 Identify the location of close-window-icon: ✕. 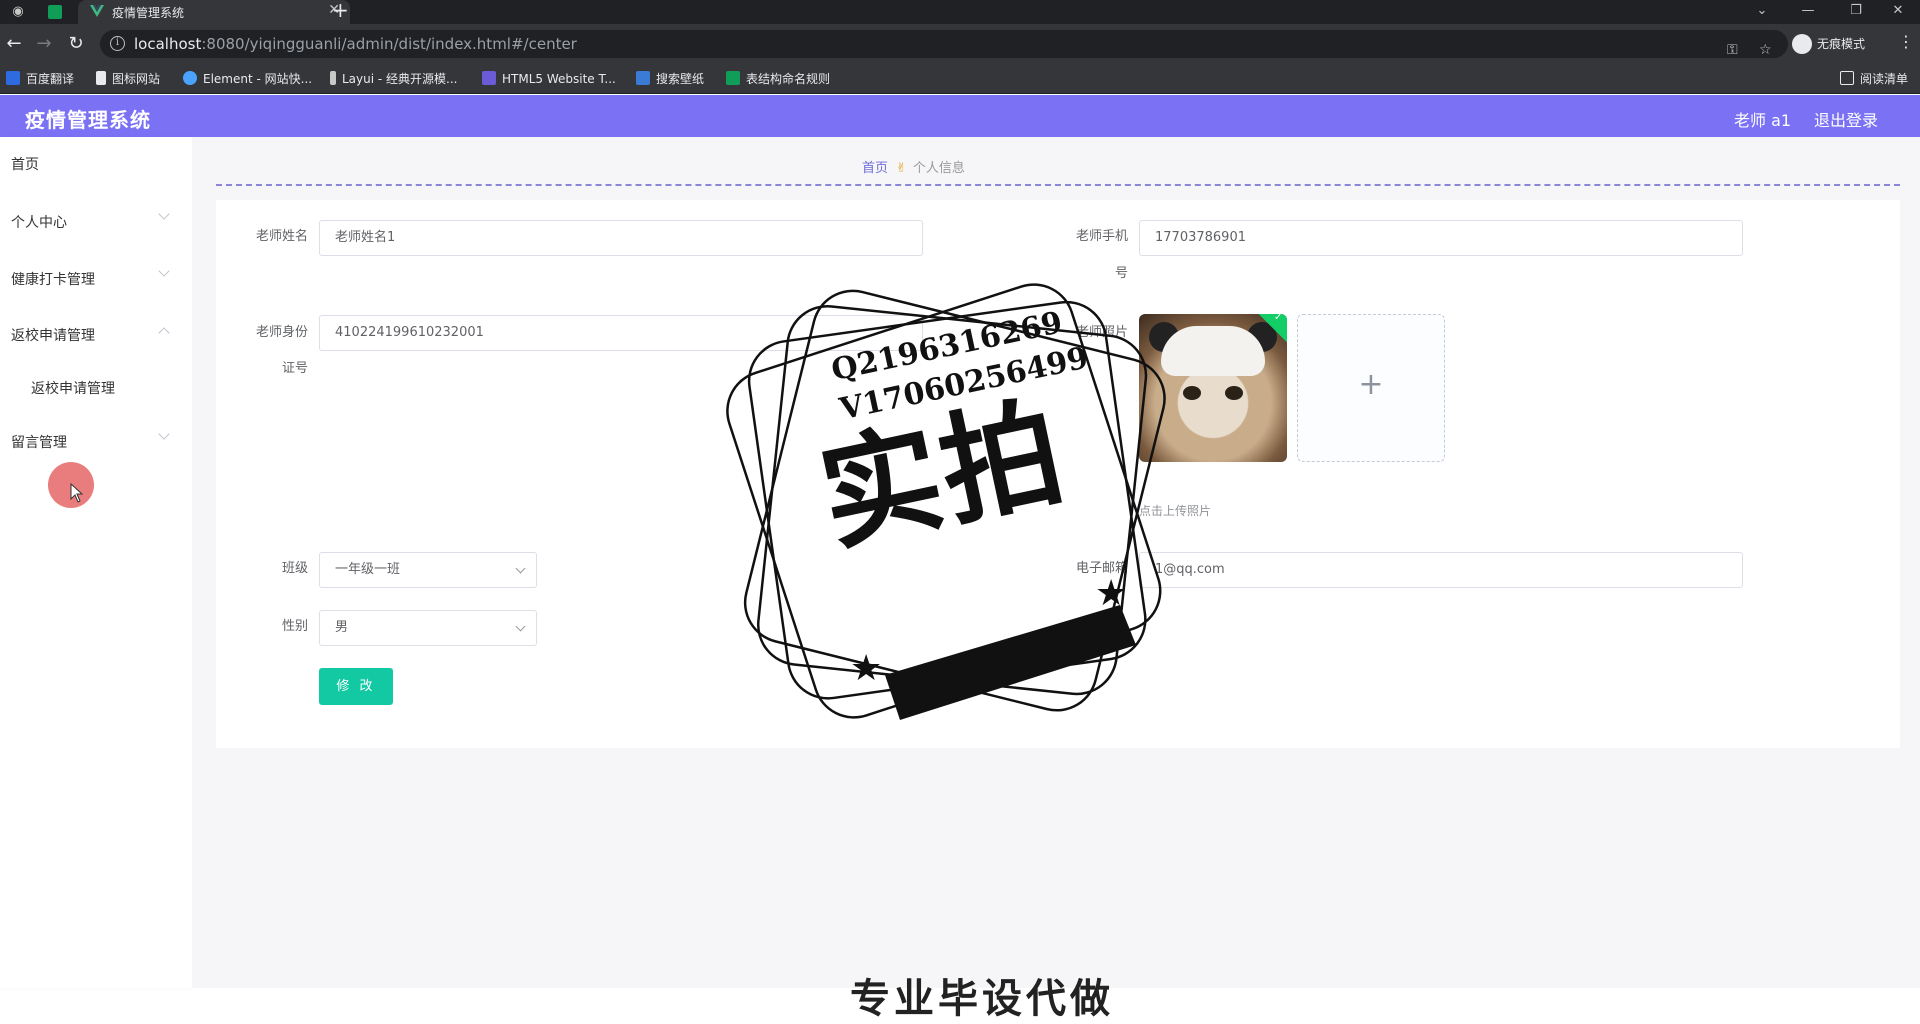
(1898, 11).